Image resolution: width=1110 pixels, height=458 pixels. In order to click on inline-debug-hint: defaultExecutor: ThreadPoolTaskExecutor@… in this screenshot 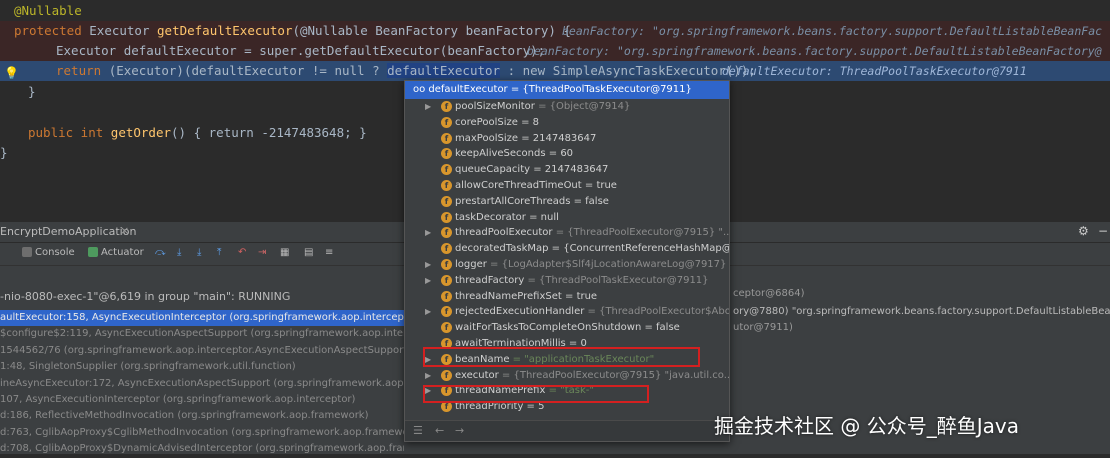, I will do `click(874, 71)`.